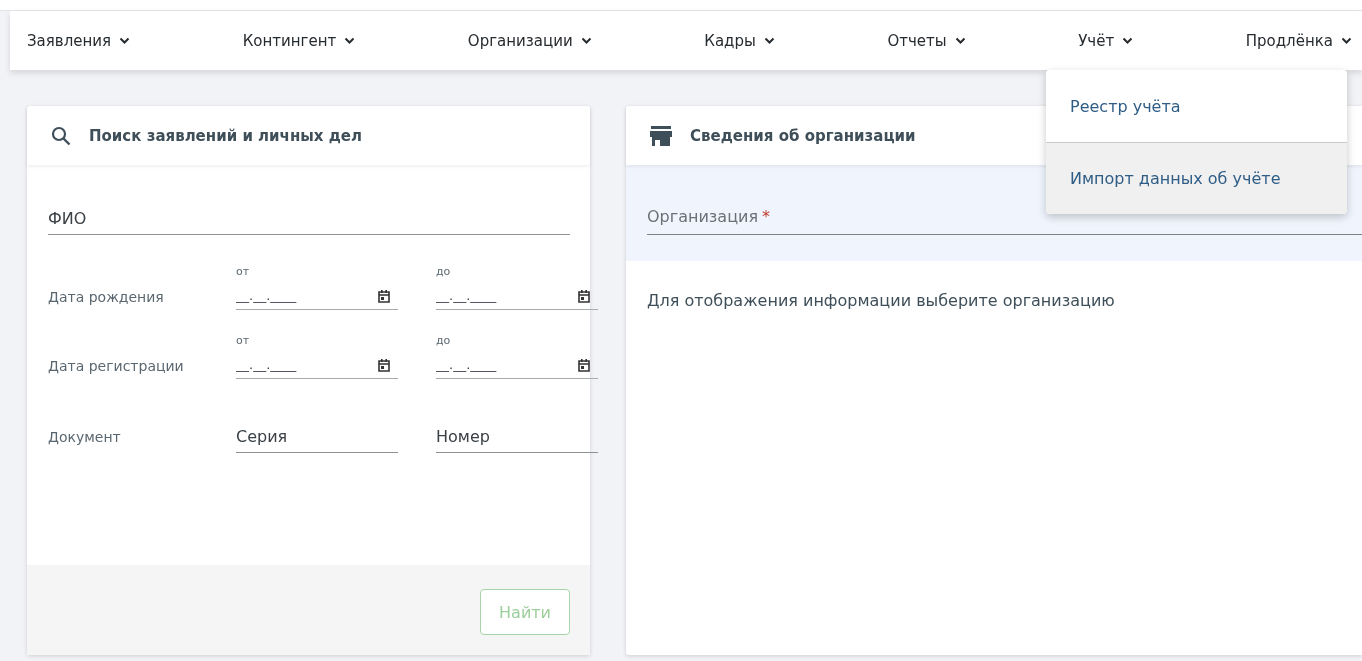  What do you see at coordinates (517, 438) in the screenshot?
I see `number-field: Номер` at bounding box center [517, 438].